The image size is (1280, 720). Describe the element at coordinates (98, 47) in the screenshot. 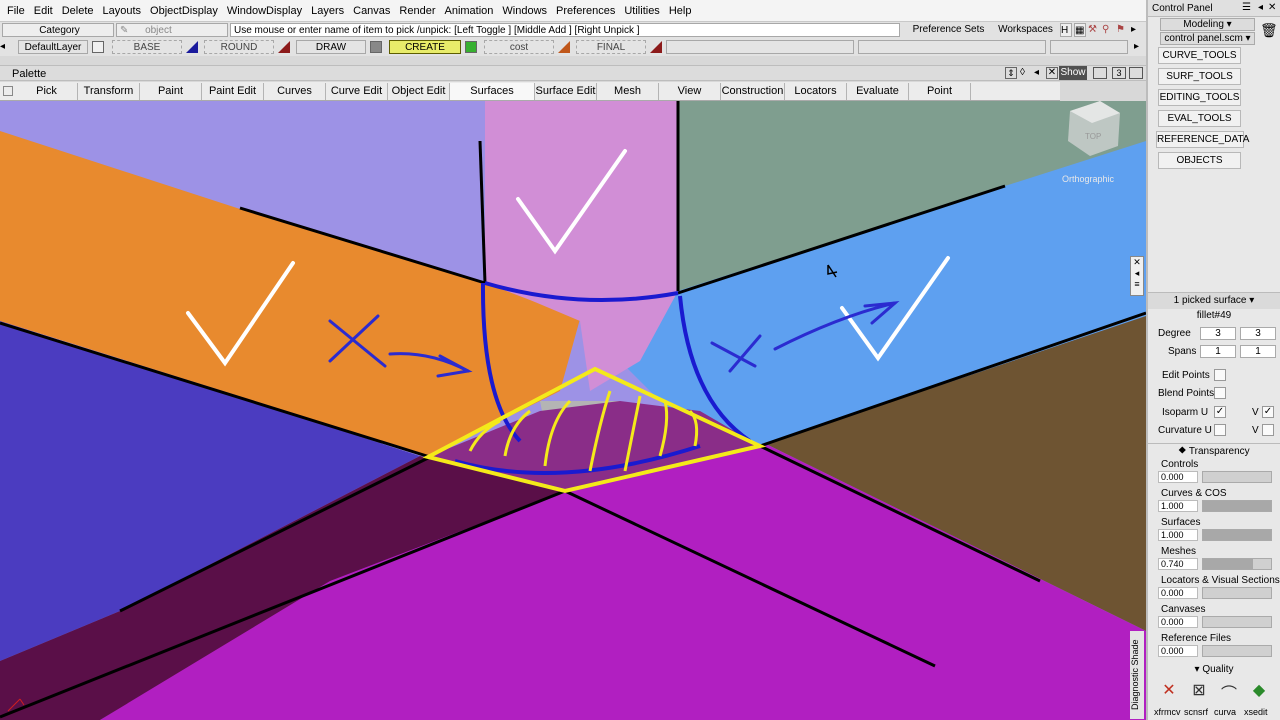

I see `layer-default-swatch` at that location.